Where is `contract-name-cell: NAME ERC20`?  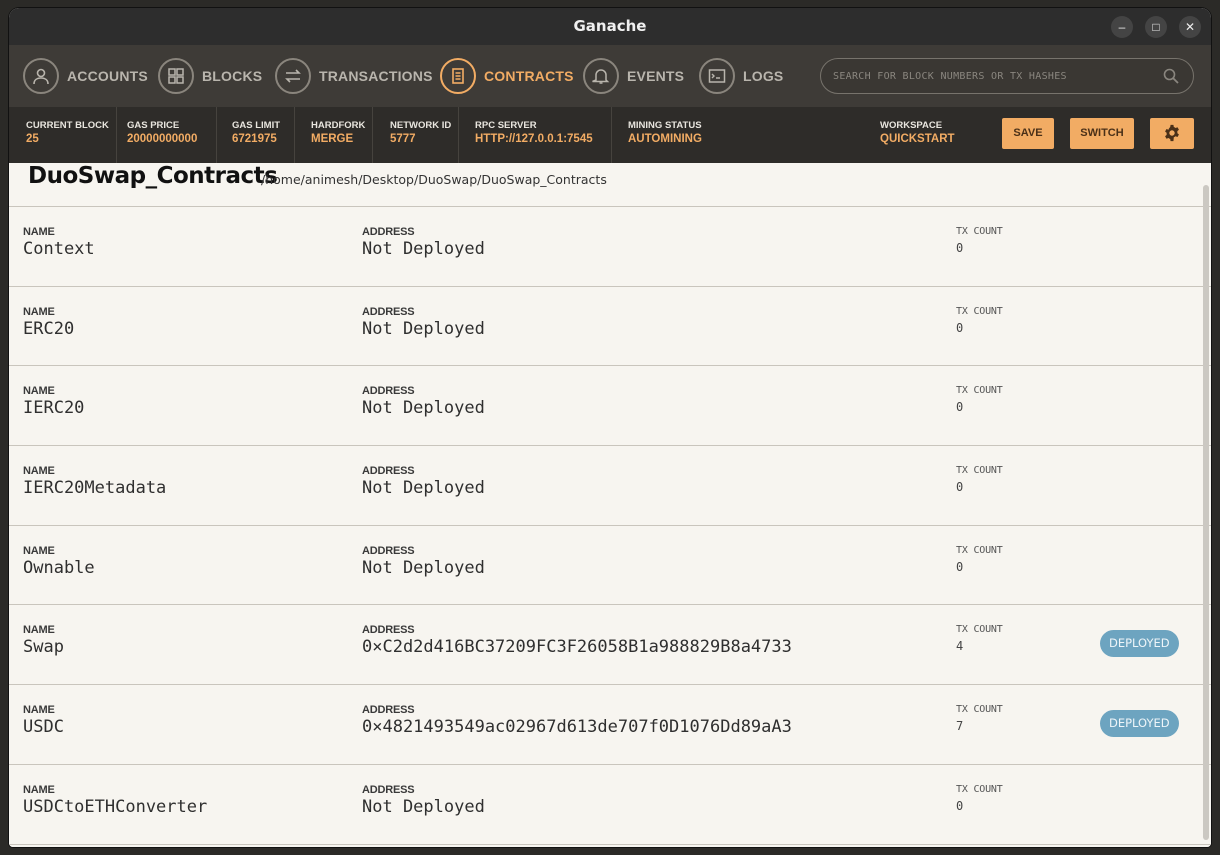 contract-name-cell: NAME ERC20 is located at coordinates (48, 322).